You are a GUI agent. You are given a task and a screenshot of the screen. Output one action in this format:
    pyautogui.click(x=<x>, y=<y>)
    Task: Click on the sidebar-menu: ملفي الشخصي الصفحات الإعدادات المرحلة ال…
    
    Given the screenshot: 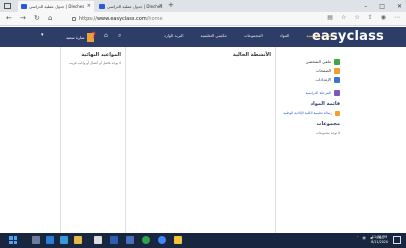 What is the action you would take?
    pyautogui.click(x=308, y=97)
    